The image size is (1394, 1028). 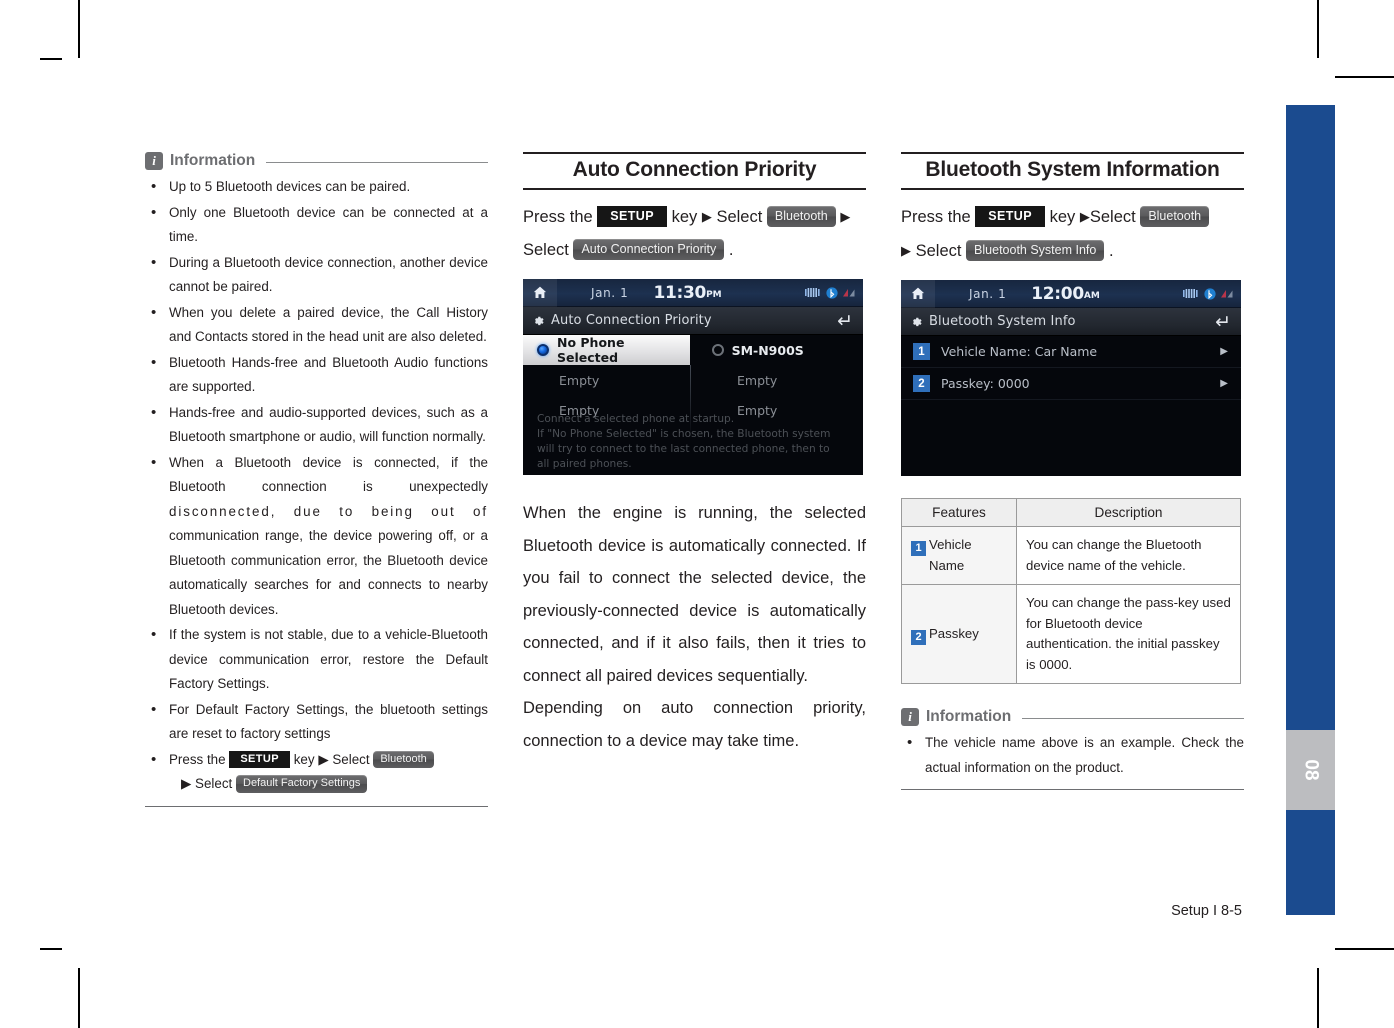 I want to click on step-line-2: ▶ Select Default Factory Settings, so click(x=328, y=784).